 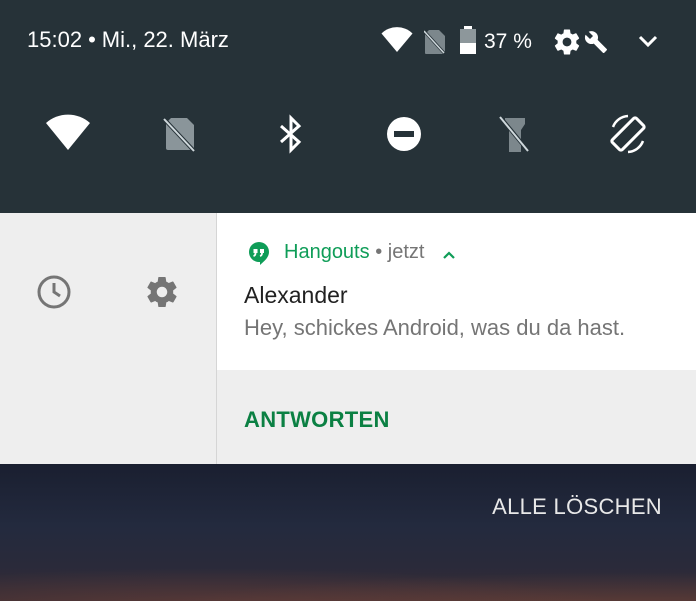 I want to click on status-time: 15:02, so click(x=55, y=40).